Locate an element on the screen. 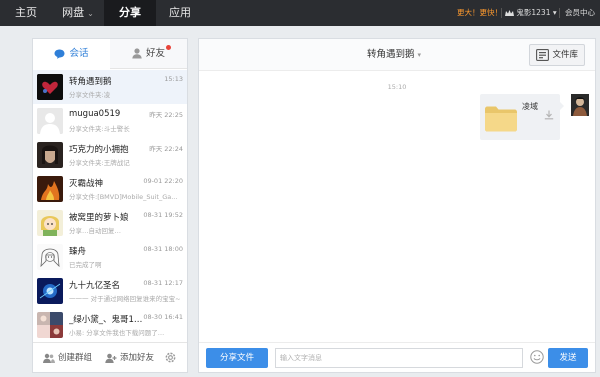 The height and width of the screenshot is (377, 600). add-person-icon is located at coordinates (111, 358).